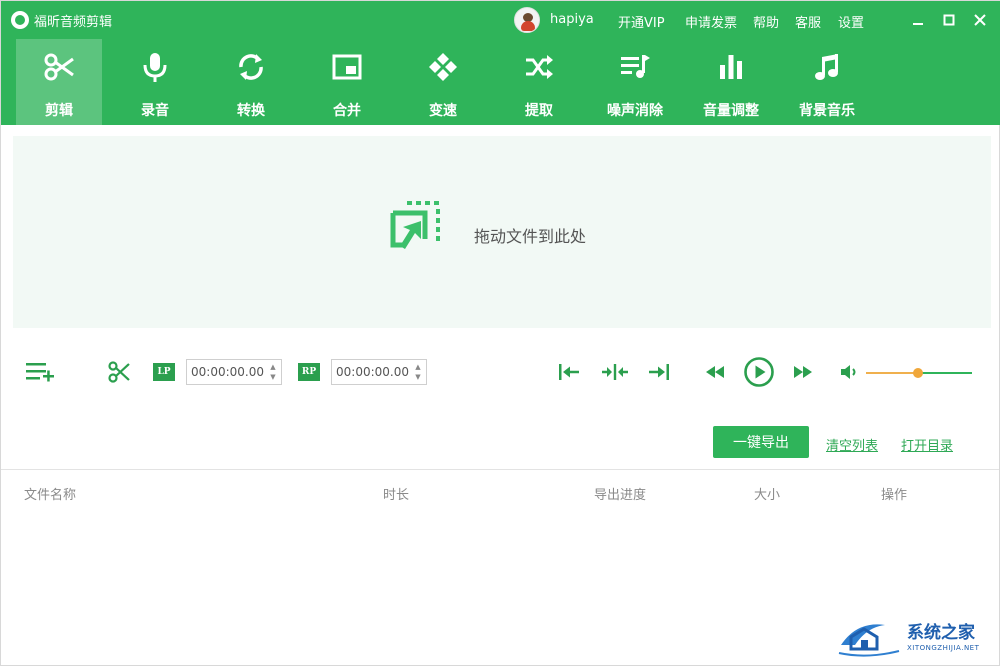 This screenshot has height=666, width=1000. What do you see at coordinates (539, 111) in the screenshot?
I see `tool-label: 提取` at bounding box center [539, 111].